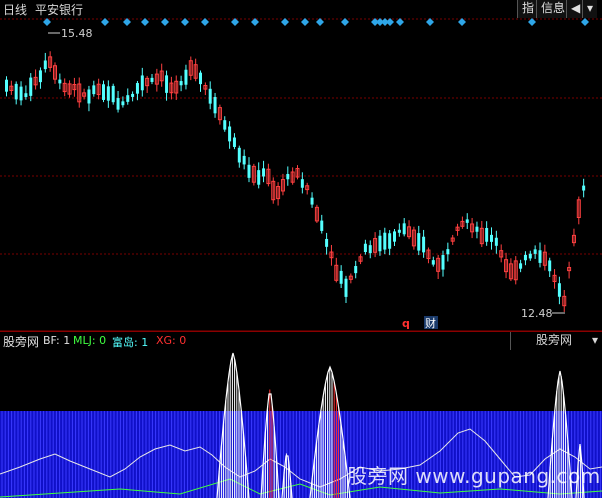 The image size is (602, 498). I want to click on watermark-text: 股旁网 www.gupang.com, so click(474, 476).